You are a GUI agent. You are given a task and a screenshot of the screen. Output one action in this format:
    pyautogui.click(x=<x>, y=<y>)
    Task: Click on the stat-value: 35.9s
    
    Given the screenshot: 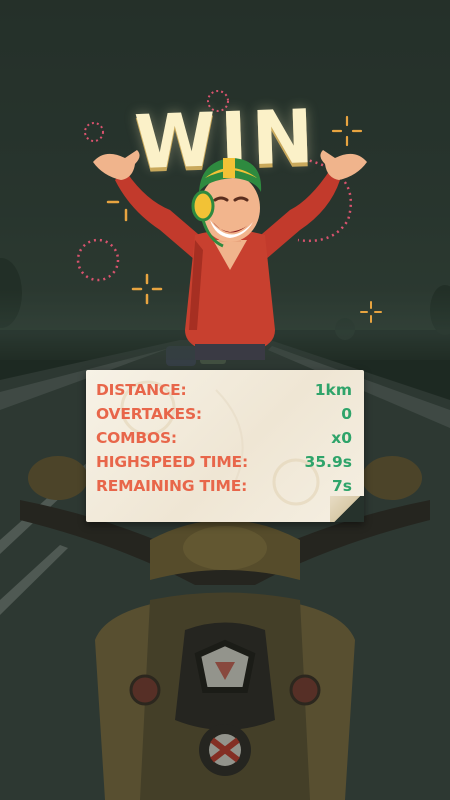 What is the action you would take?
    pyautogui.click(x=328, y=462)
    